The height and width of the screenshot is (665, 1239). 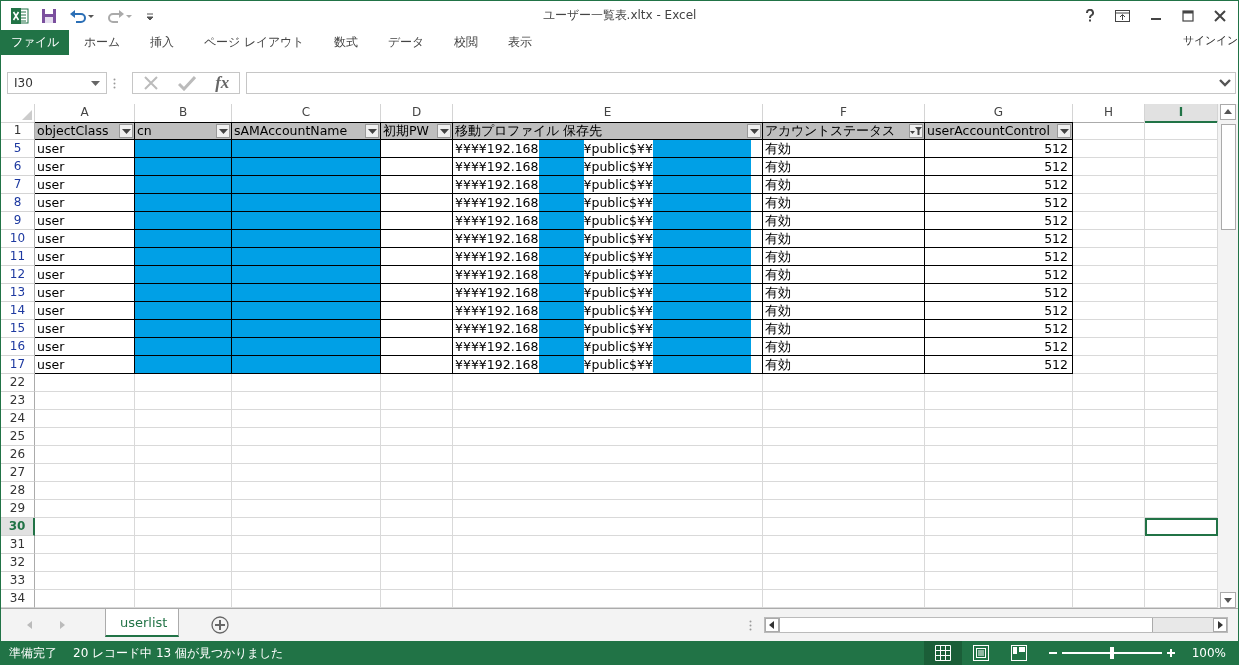 I want to click on ribbon-display-icon, so click(x=1122, y=15).